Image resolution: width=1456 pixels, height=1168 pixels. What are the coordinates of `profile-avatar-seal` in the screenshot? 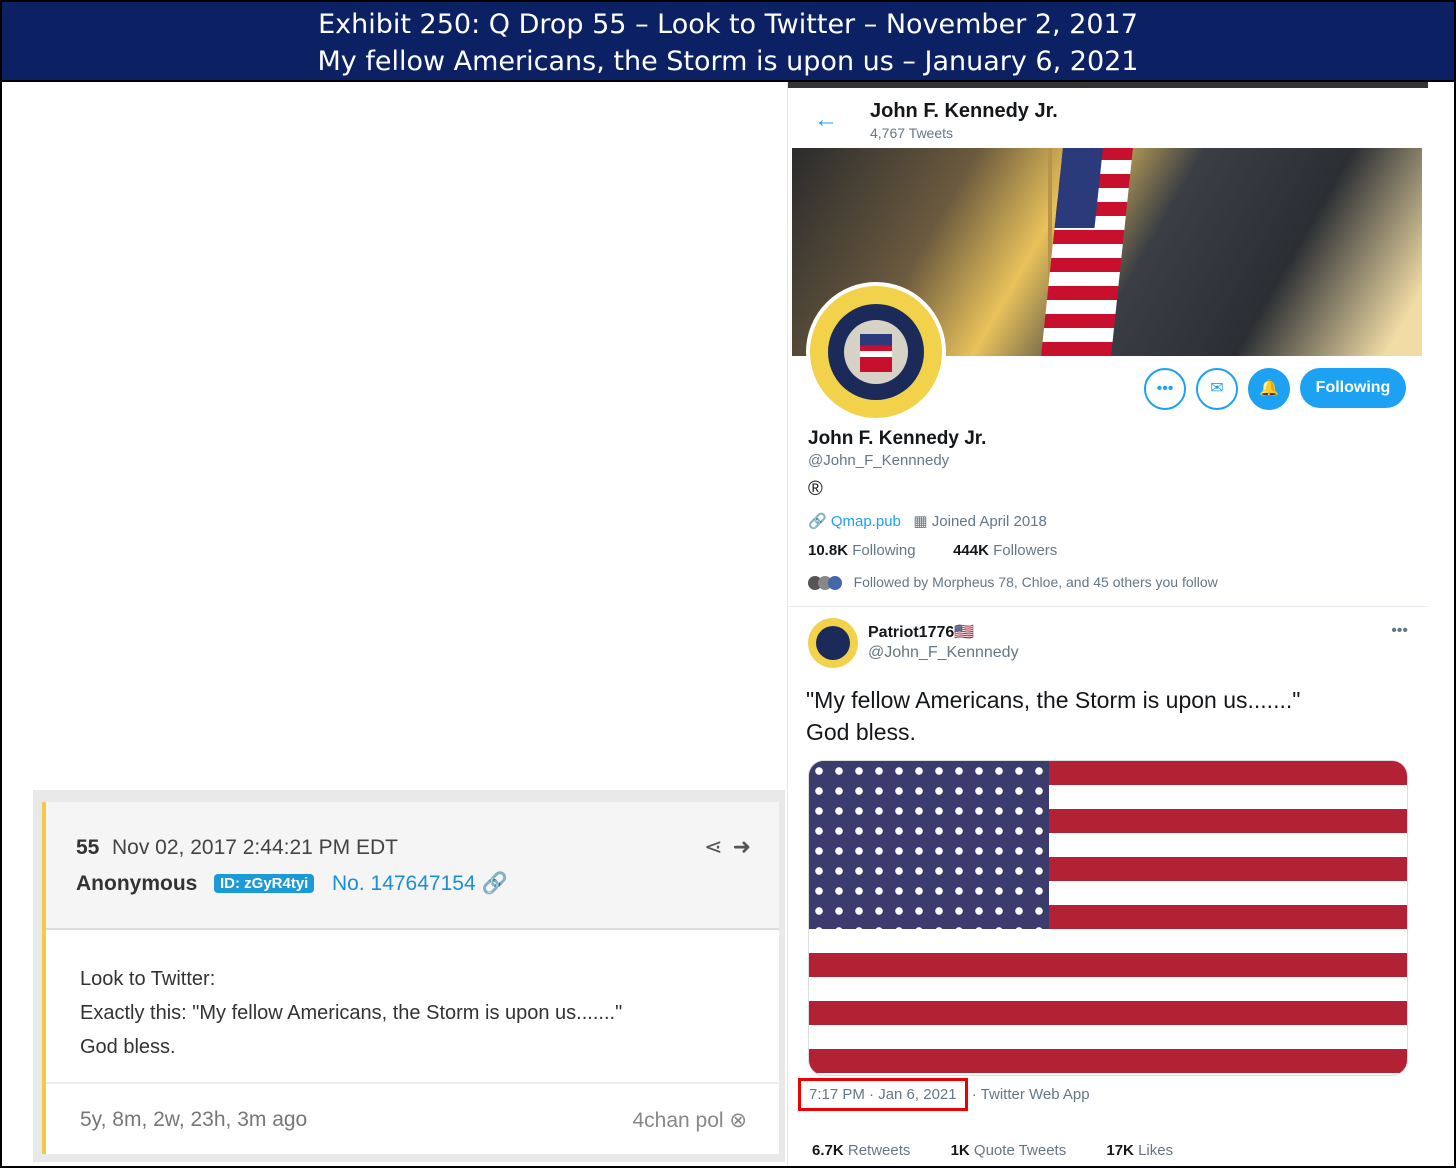 It's located at (876, 352).